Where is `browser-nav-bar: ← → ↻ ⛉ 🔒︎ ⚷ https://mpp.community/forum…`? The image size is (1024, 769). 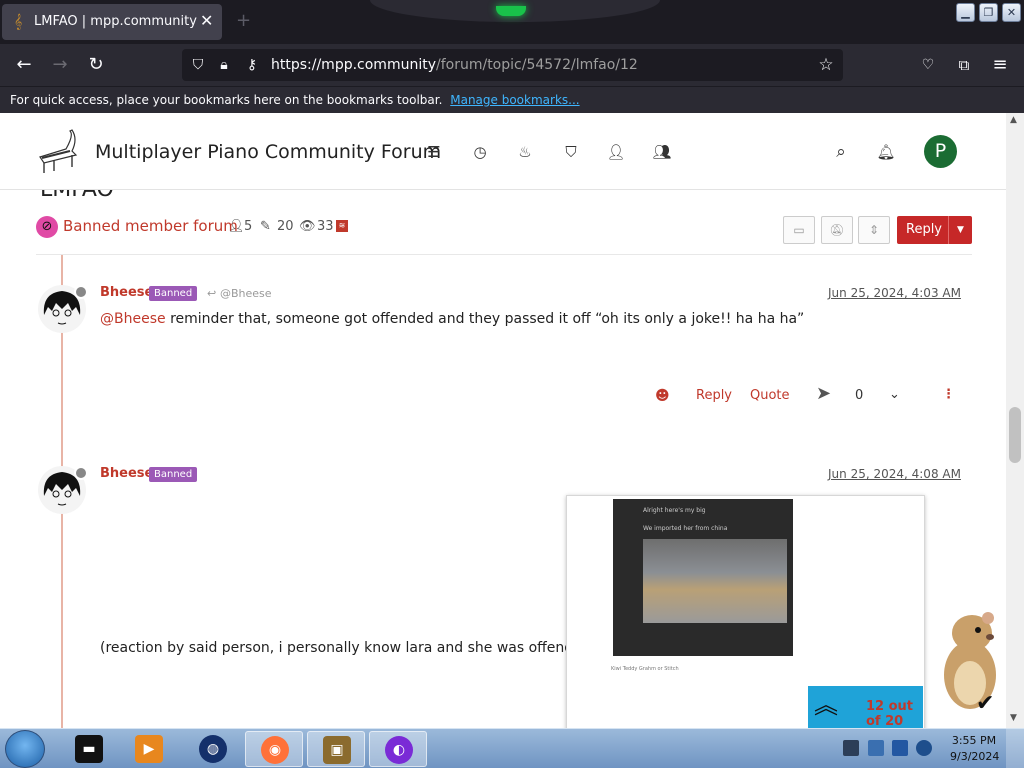 browser-nav-bar: ← → ↻ ⛉ 🔒︎ ⚷ https://mpp.community/forum… is located at coordinates (512, 65).